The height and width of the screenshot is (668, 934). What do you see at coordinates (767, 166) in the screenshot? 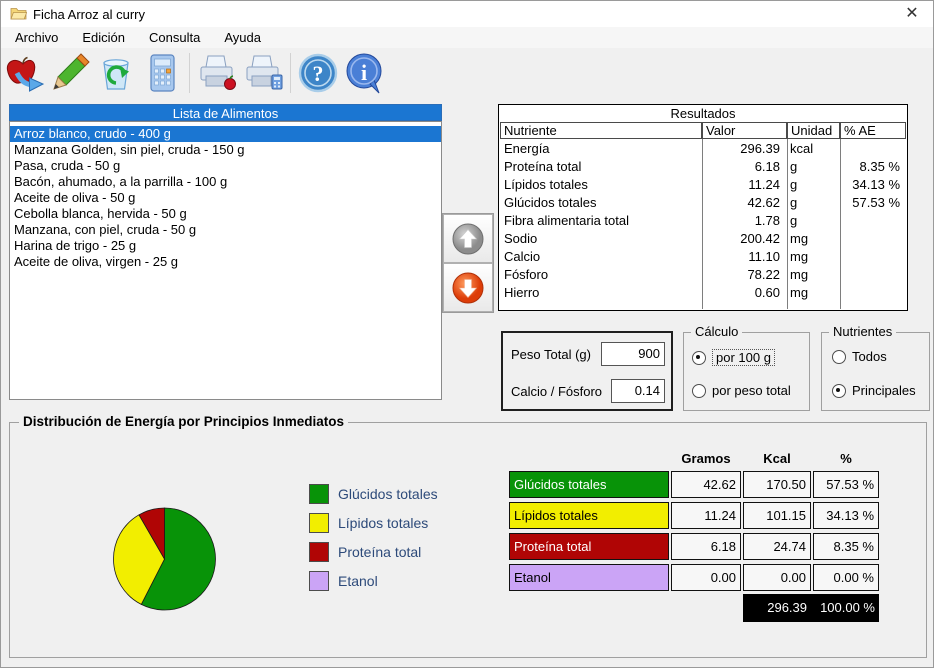
I see `nutrient-value: 6.18` at bounding box center [767, 166].